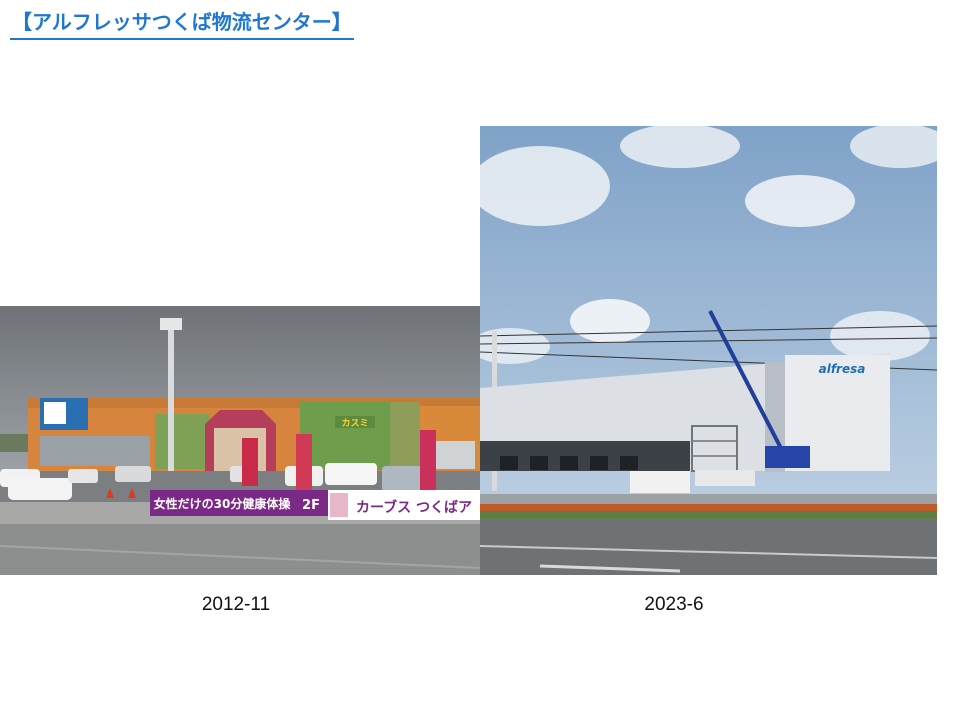 The height and width of the screenshot is (720, 960). What do you see at coordinates (787, 457) in the screenshot?
I see `crane-truck` at bounding box center [787, 457].